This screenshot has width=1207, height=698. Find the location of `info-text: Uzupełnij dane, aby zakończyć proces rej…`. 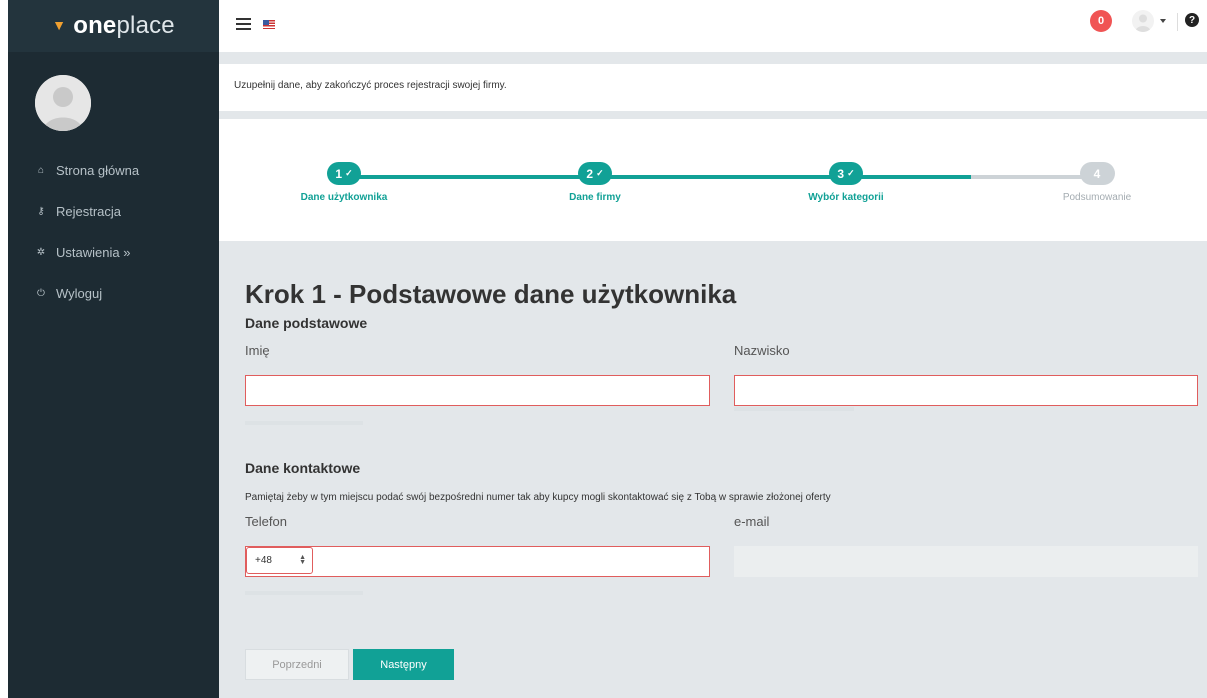

info-text: Uzupełnij dane, aby zakończyć proces rej… is located at coordinates (370, 85).